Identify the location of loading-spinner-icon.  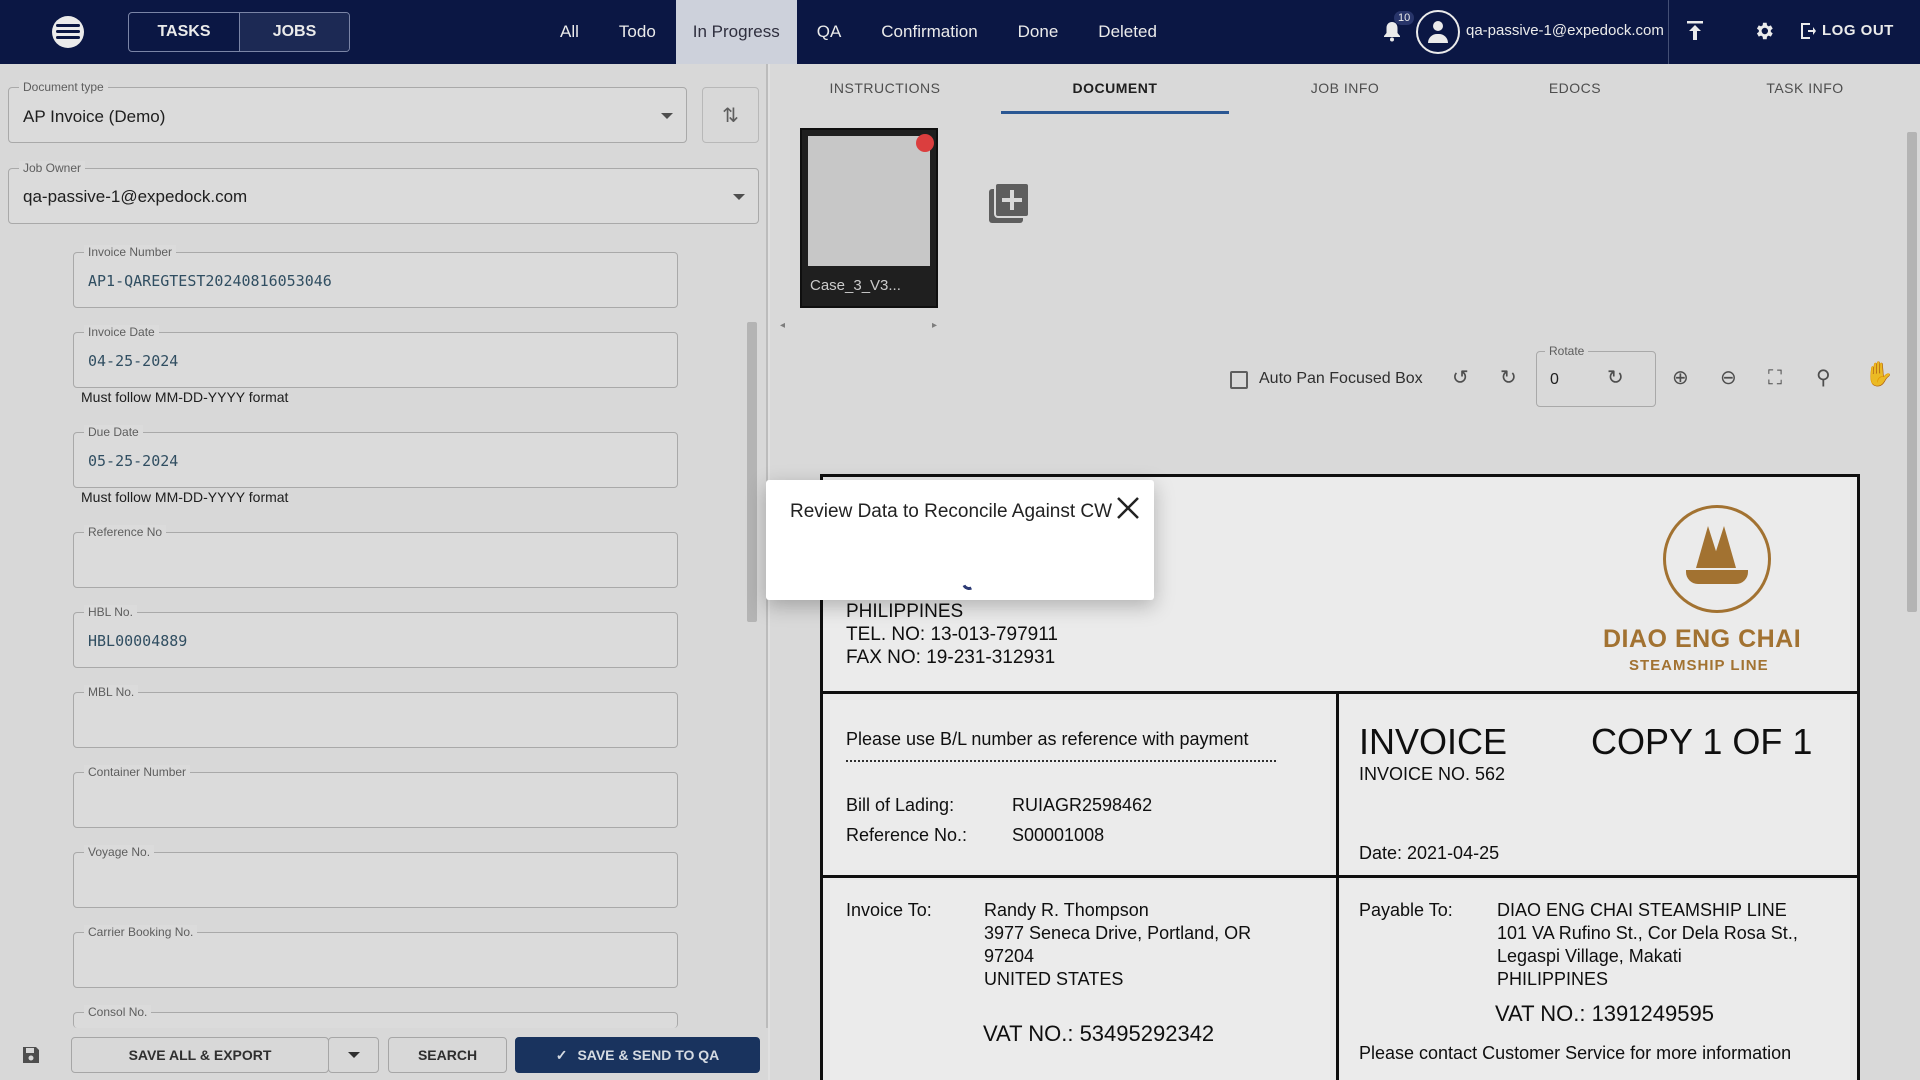
(969, 583).